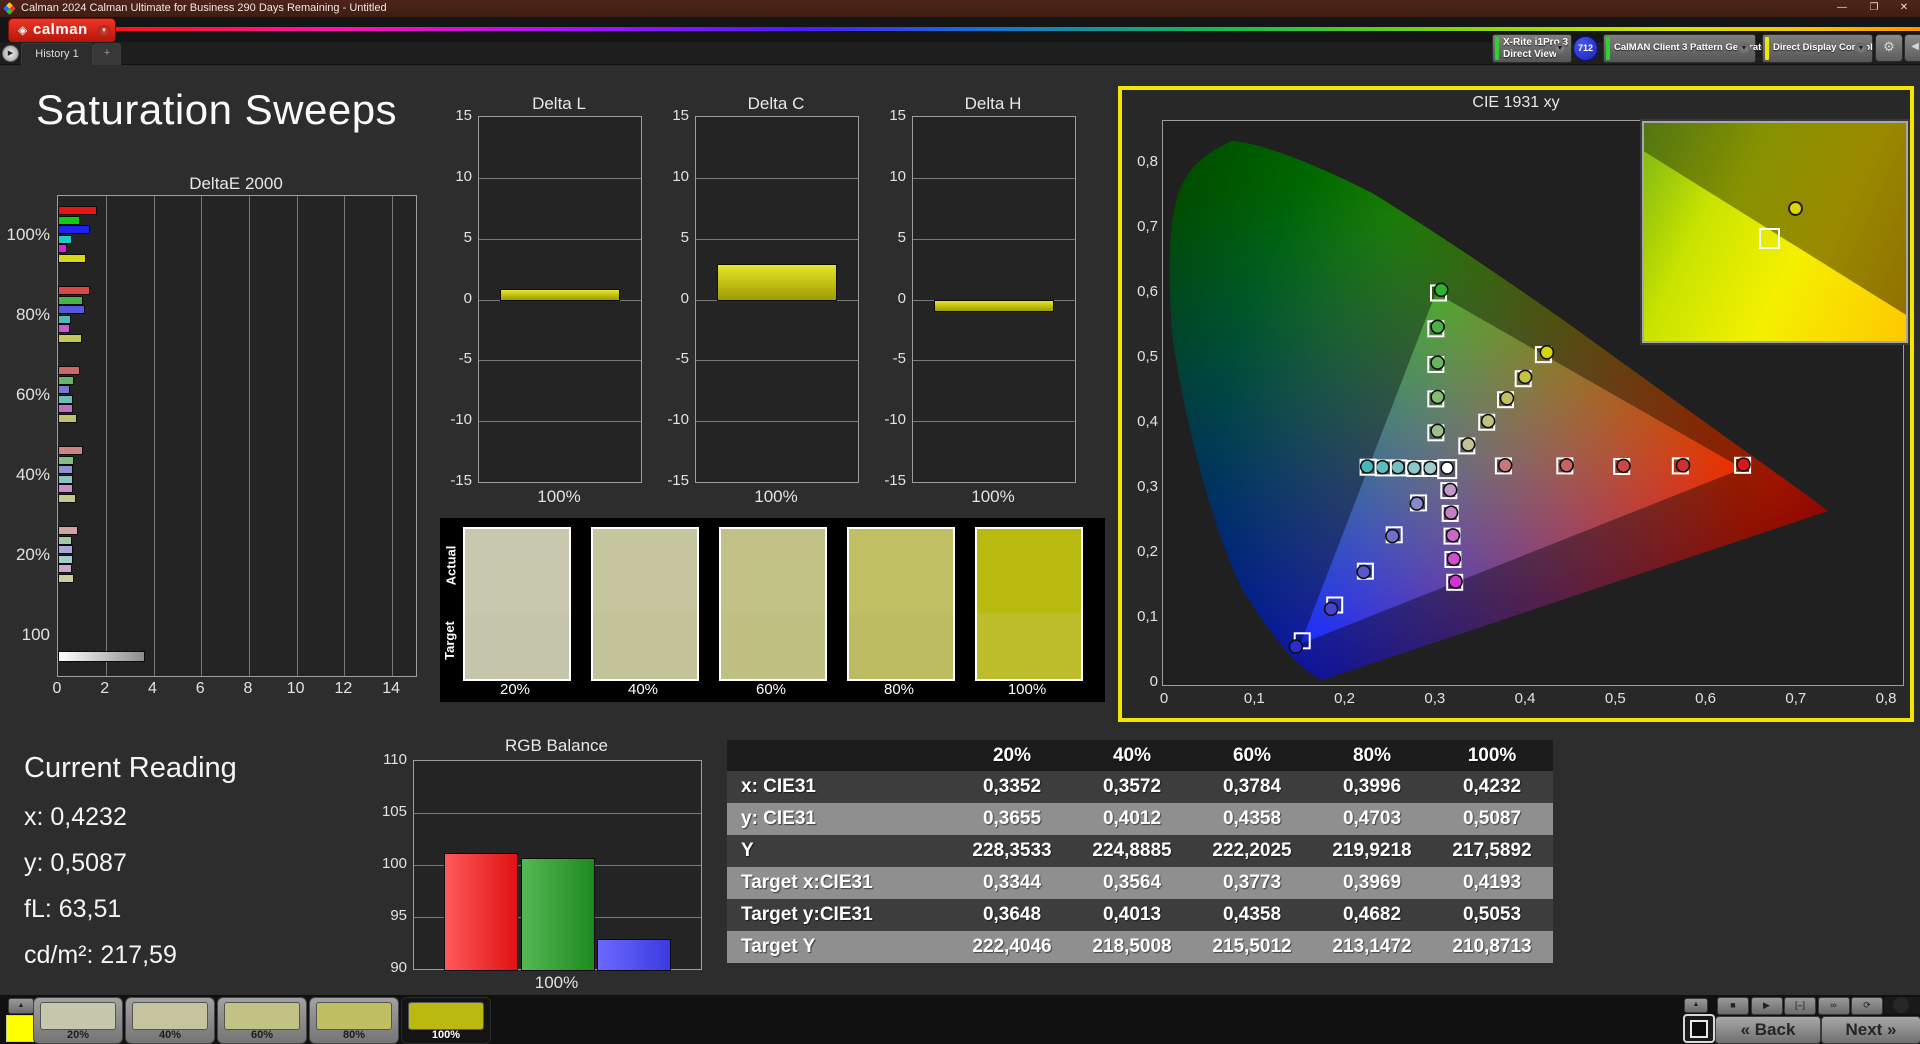  What do you see at coordinates (684, 298) in the screenshot?
I see `y-tick: 0` at bounding box center [684, 298].